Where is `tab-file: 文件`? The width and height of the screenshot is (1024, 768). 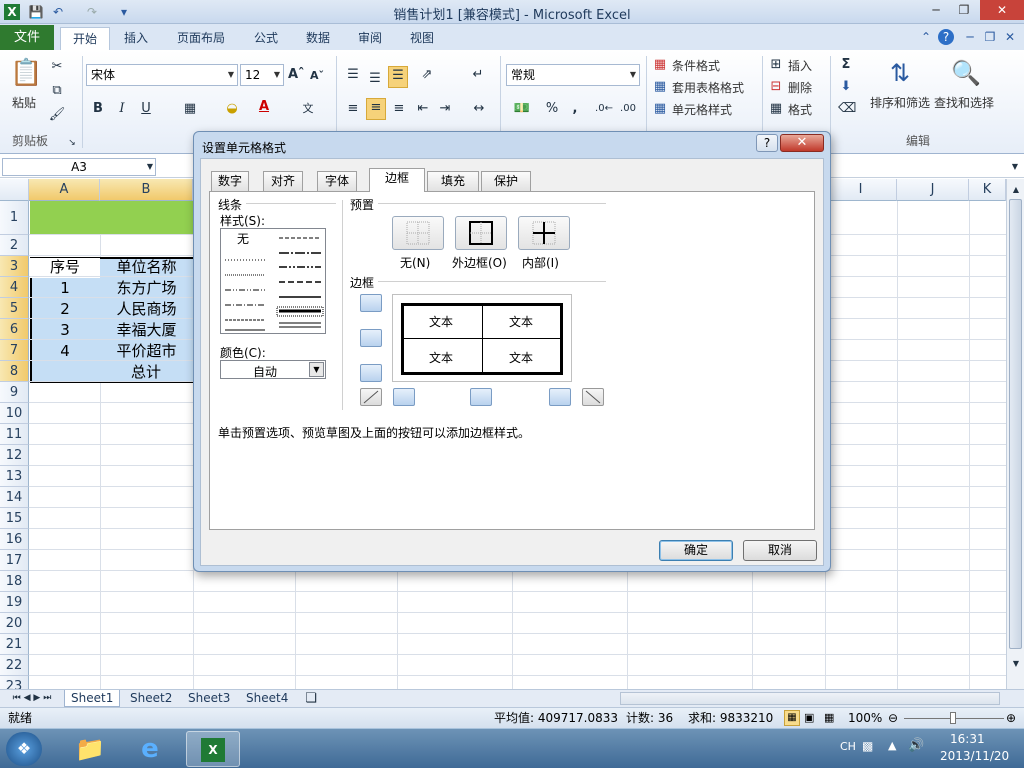 tab-file: 文件 is located at coordinates (27, 37).